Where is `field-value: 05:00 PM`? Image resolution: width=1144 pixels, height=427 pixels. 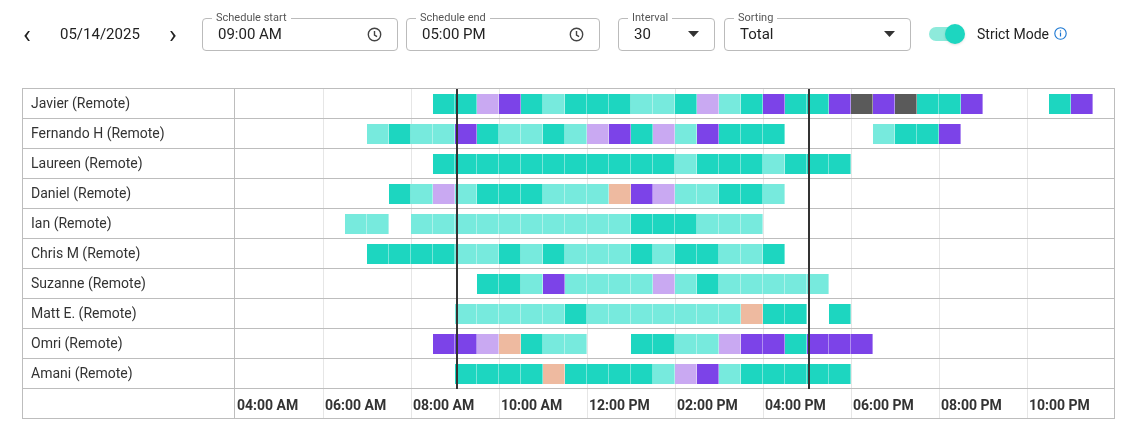
field-value: 05:00 PM is located at coordinates (454, 34).